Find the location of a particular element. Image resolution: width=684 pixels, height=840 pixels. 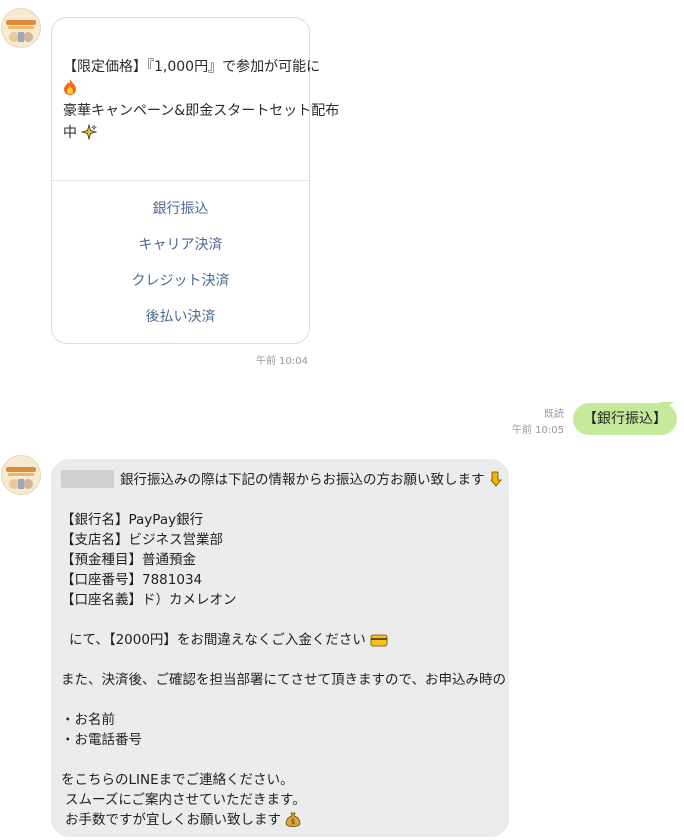

pointing-down-icon is located at coordinates (495, 479).